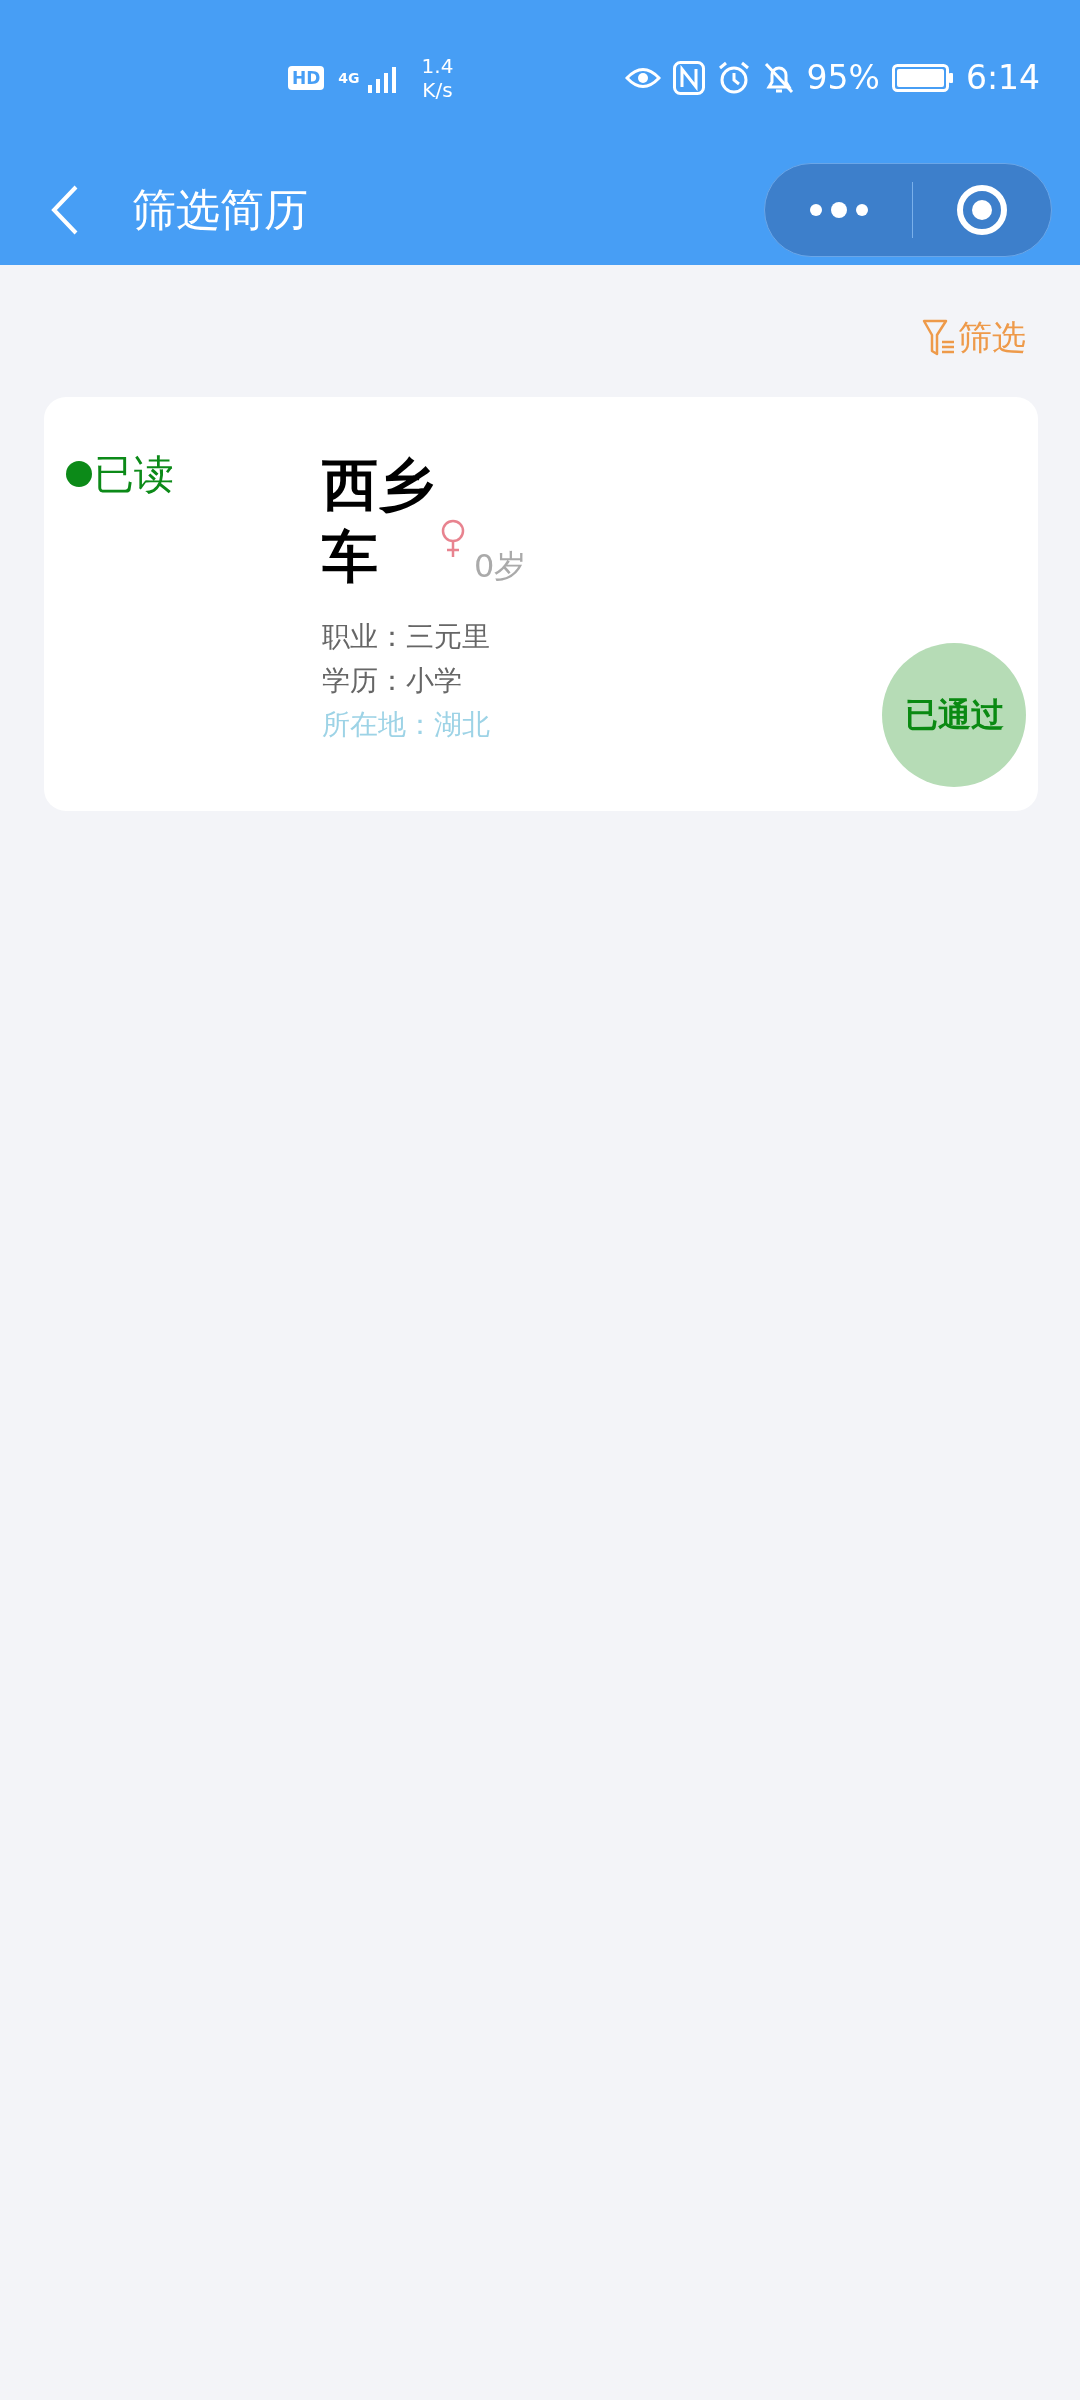 The height and width of the screenshot is (2400, 1080). What do you see at coordinates (778, 77) in the screenshot?
I see `muted-bell-icon` at bounding box center [778, 77].